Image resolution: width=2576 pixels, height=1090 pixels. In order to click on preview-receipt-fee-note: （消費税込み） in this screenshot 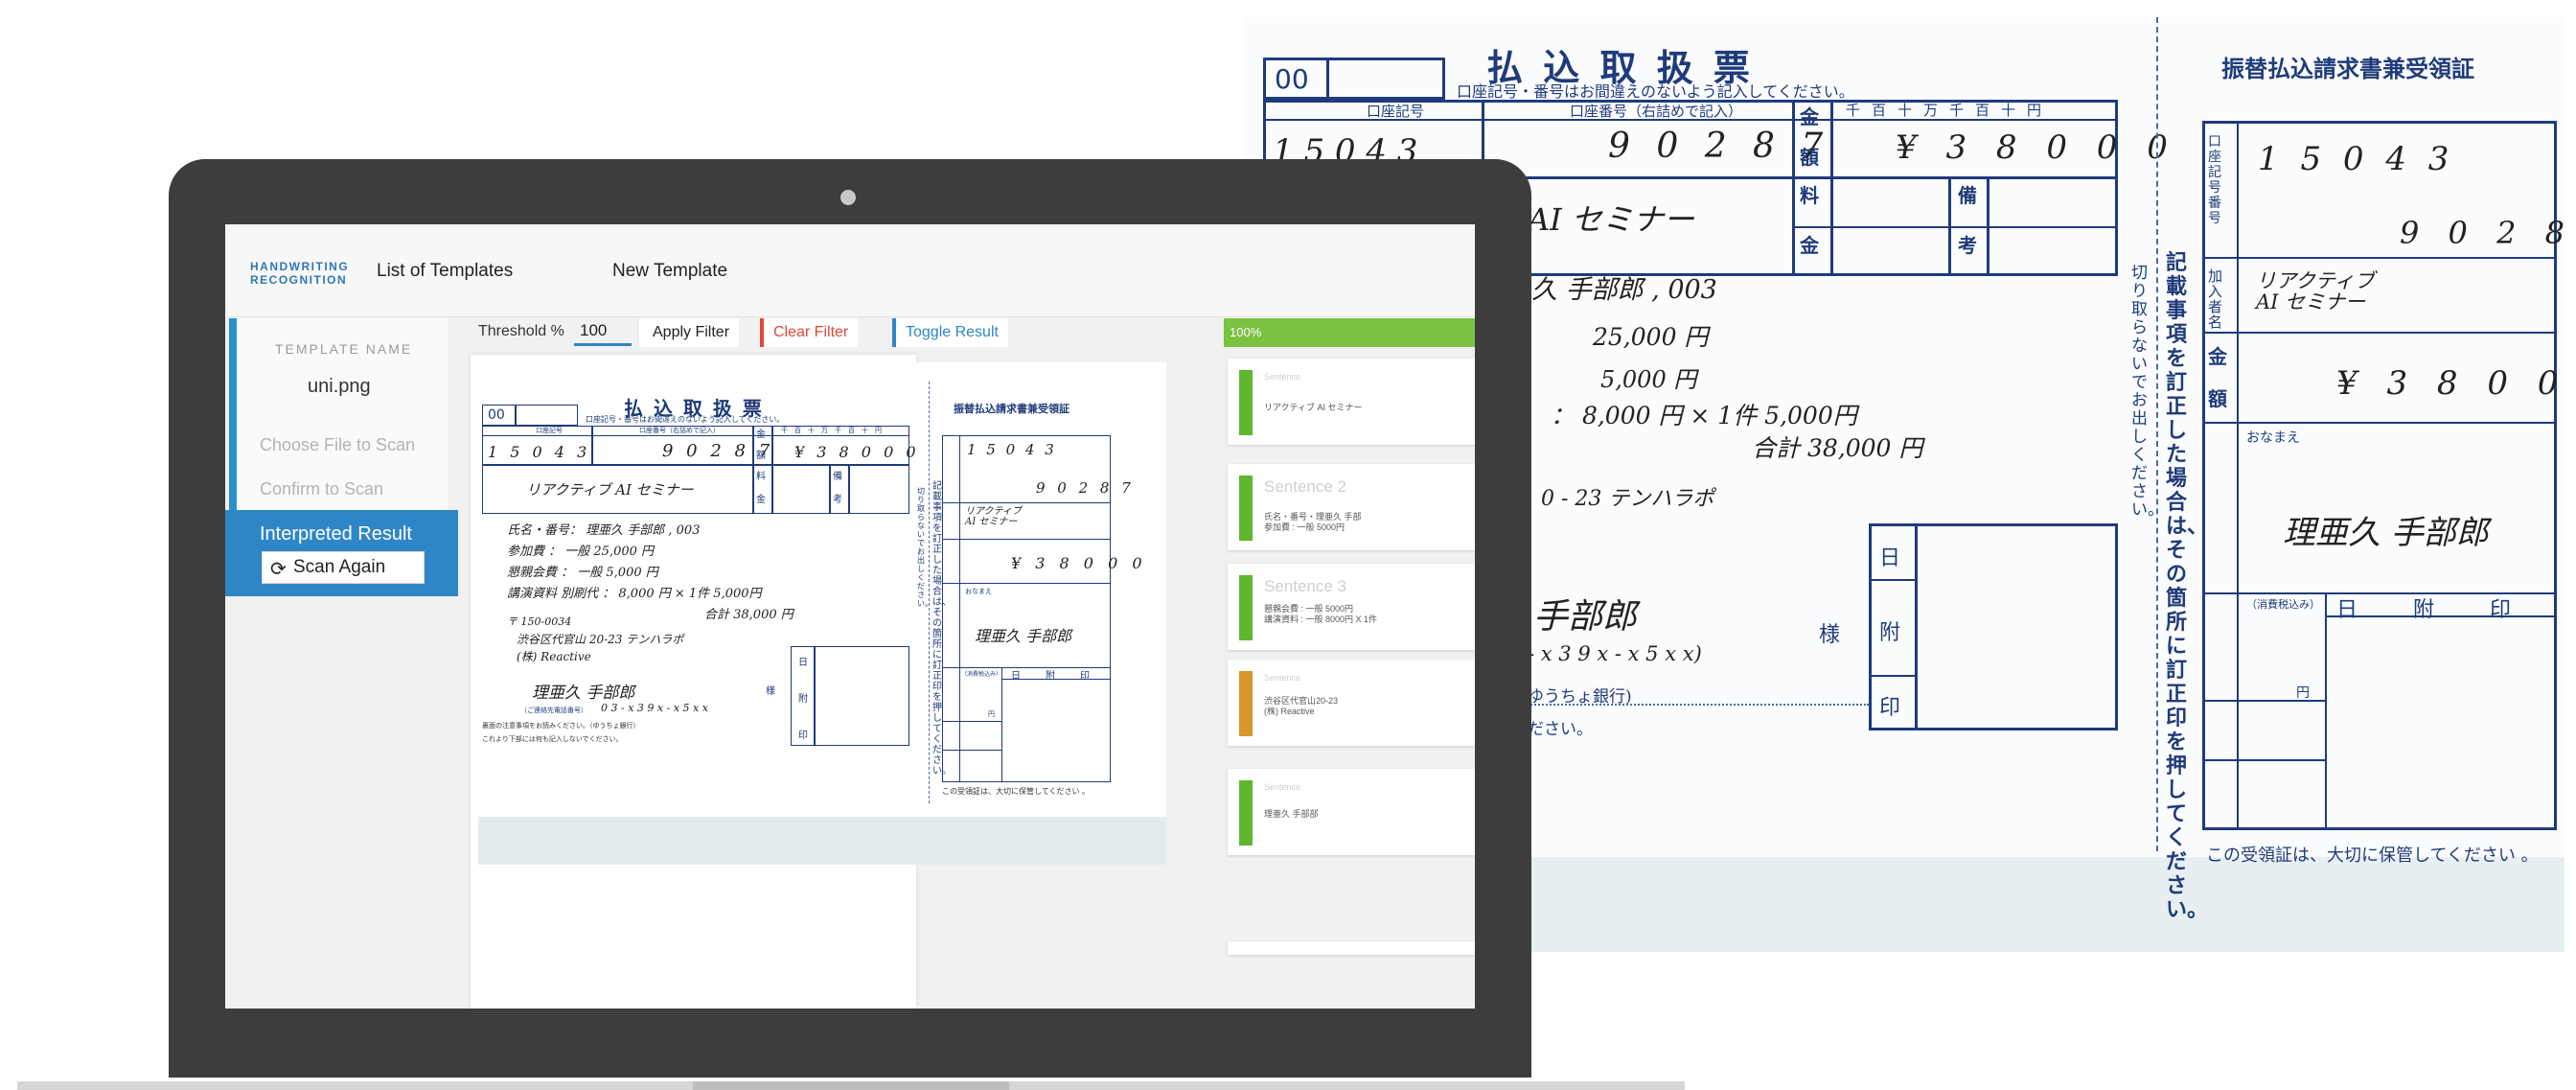, I will do `click(981, 674)`.